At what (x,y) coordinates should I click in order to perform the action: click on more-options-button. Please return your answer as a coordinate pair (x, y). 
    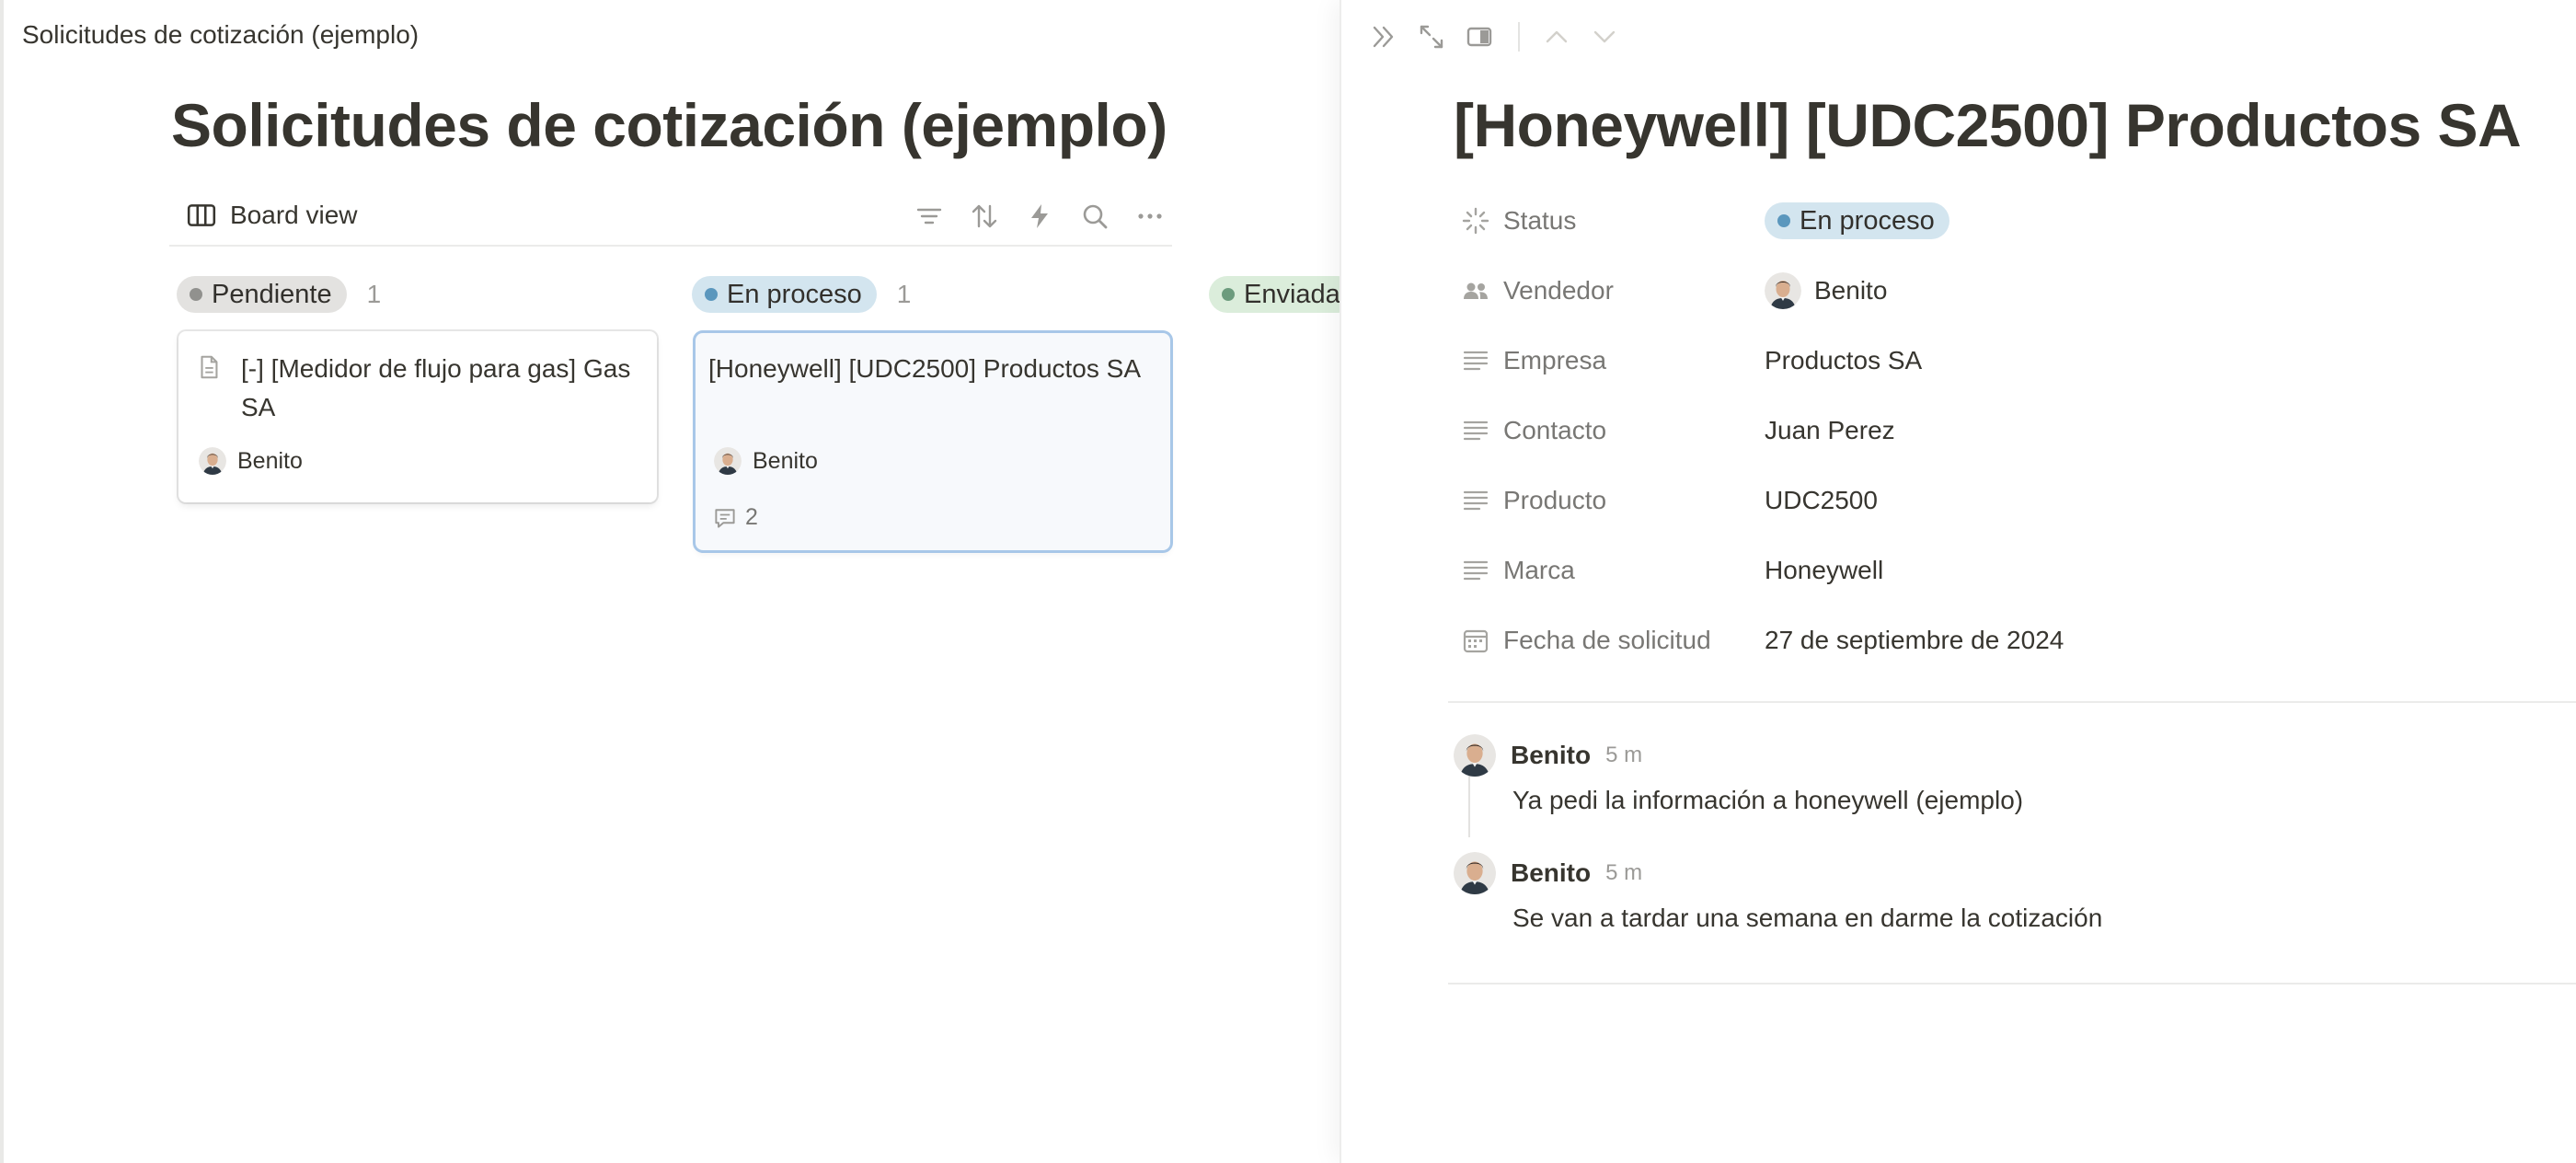
    Looking at the image, I should click on (1150, 216).